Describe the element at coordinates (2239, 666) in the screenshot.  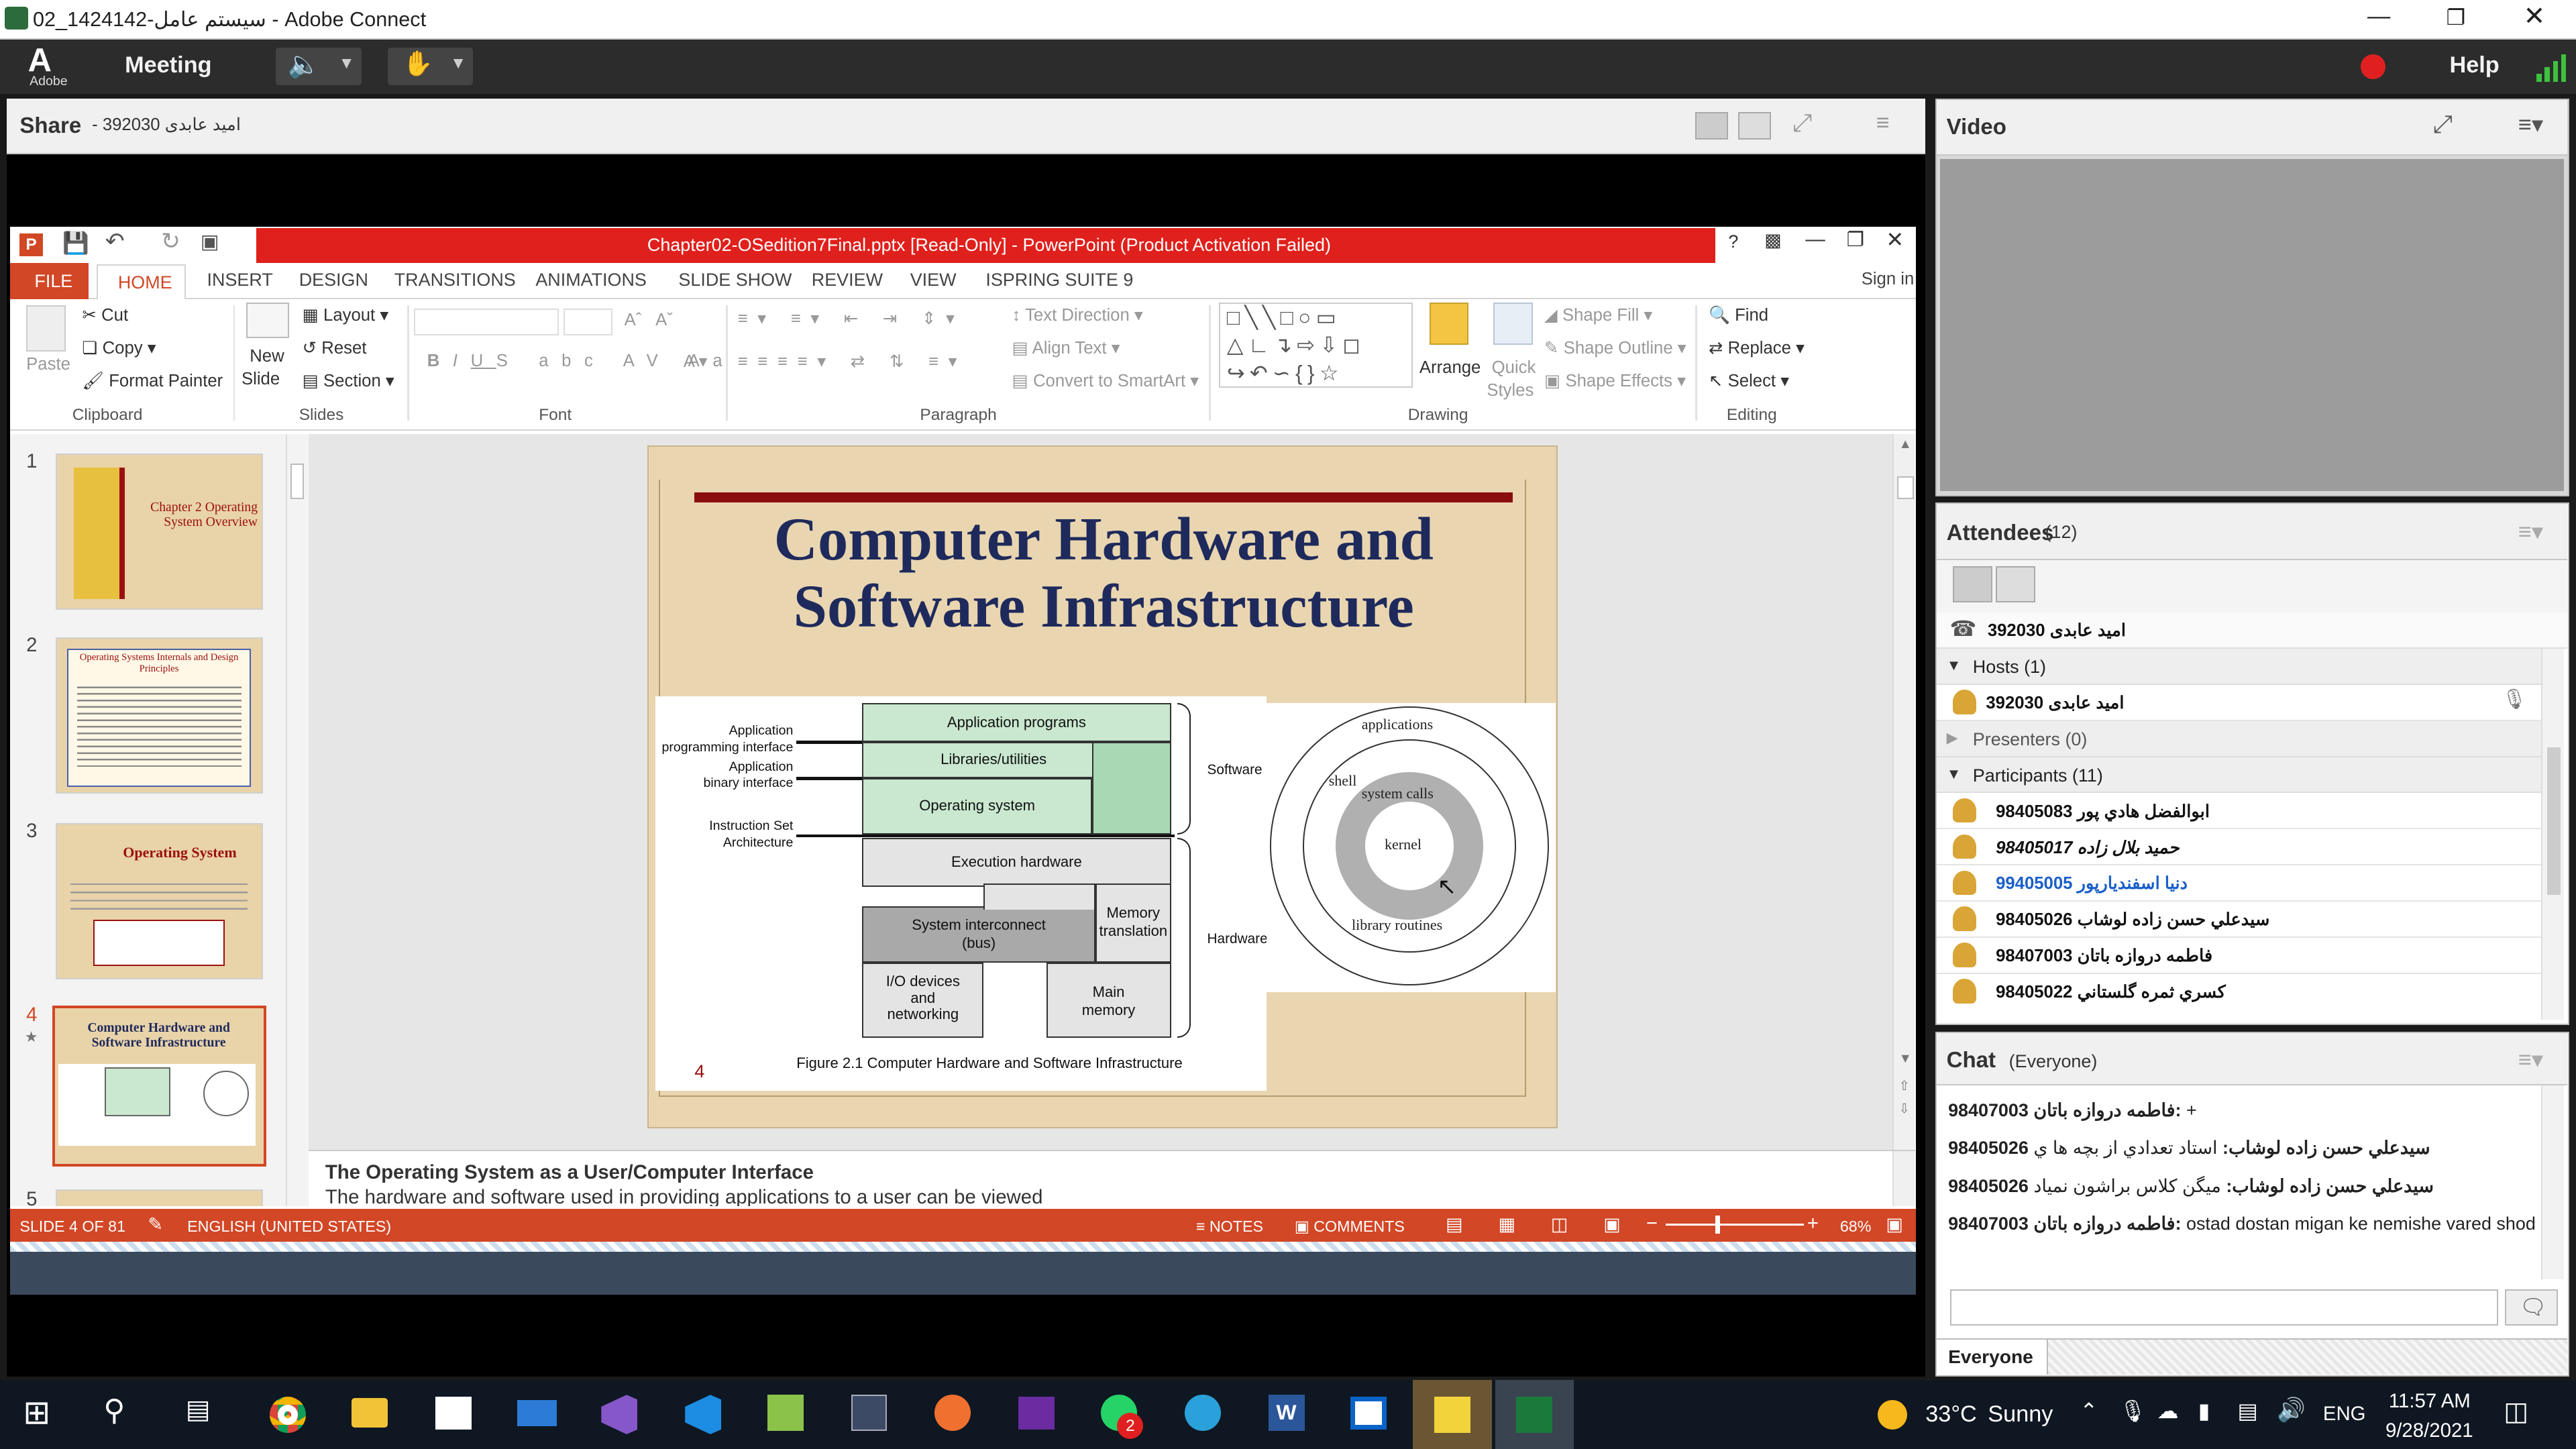
I see `hosts-section: ▼ Hosts (1)` at that location.